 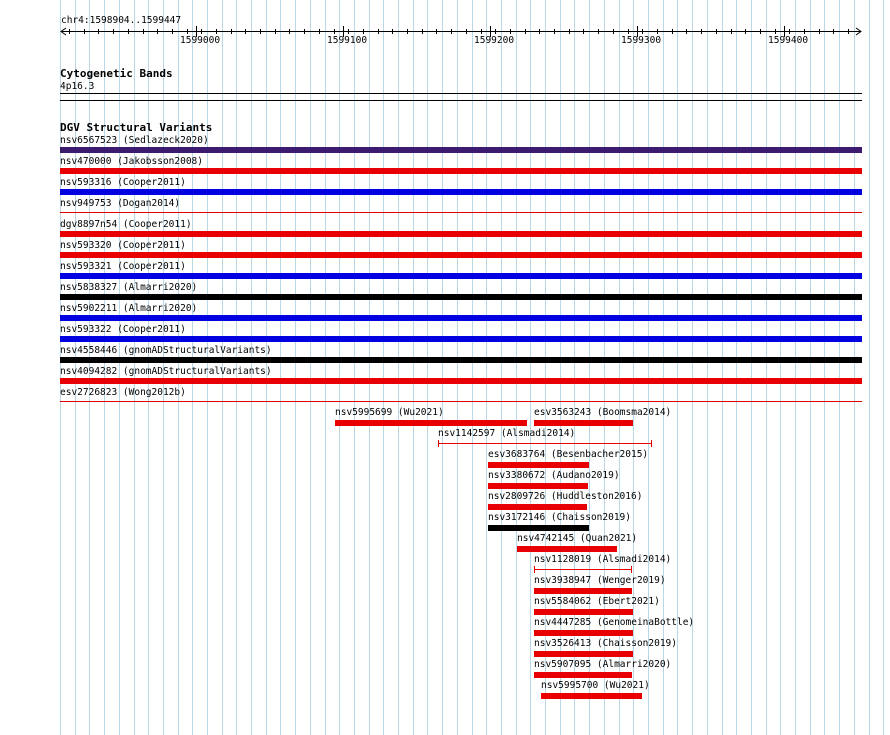 What do you see at coordinates (136, 127) in the screenshot?
I see `dgv-track-title: DGV Structural Variants` at bounding box center [136, 127].